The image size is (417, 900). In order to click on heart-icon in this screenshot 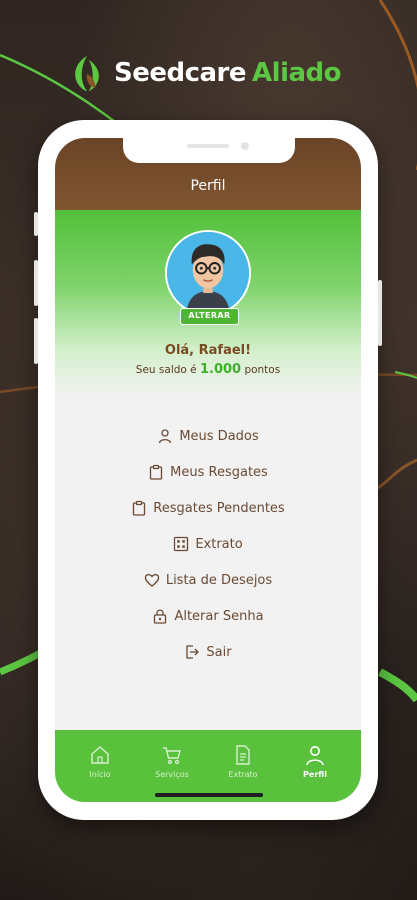, I will do `click(152, 580)`.